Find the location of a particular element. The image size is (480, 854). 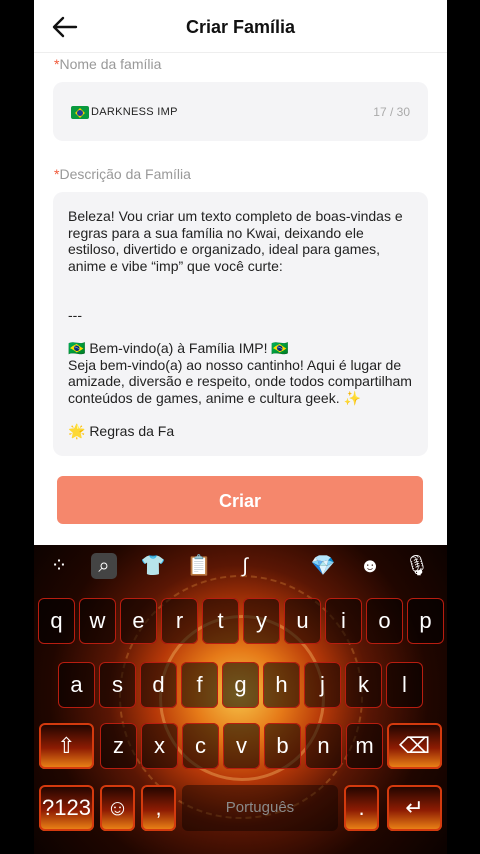

backspace-key: ⌫ is located at coordinates (414, 746).